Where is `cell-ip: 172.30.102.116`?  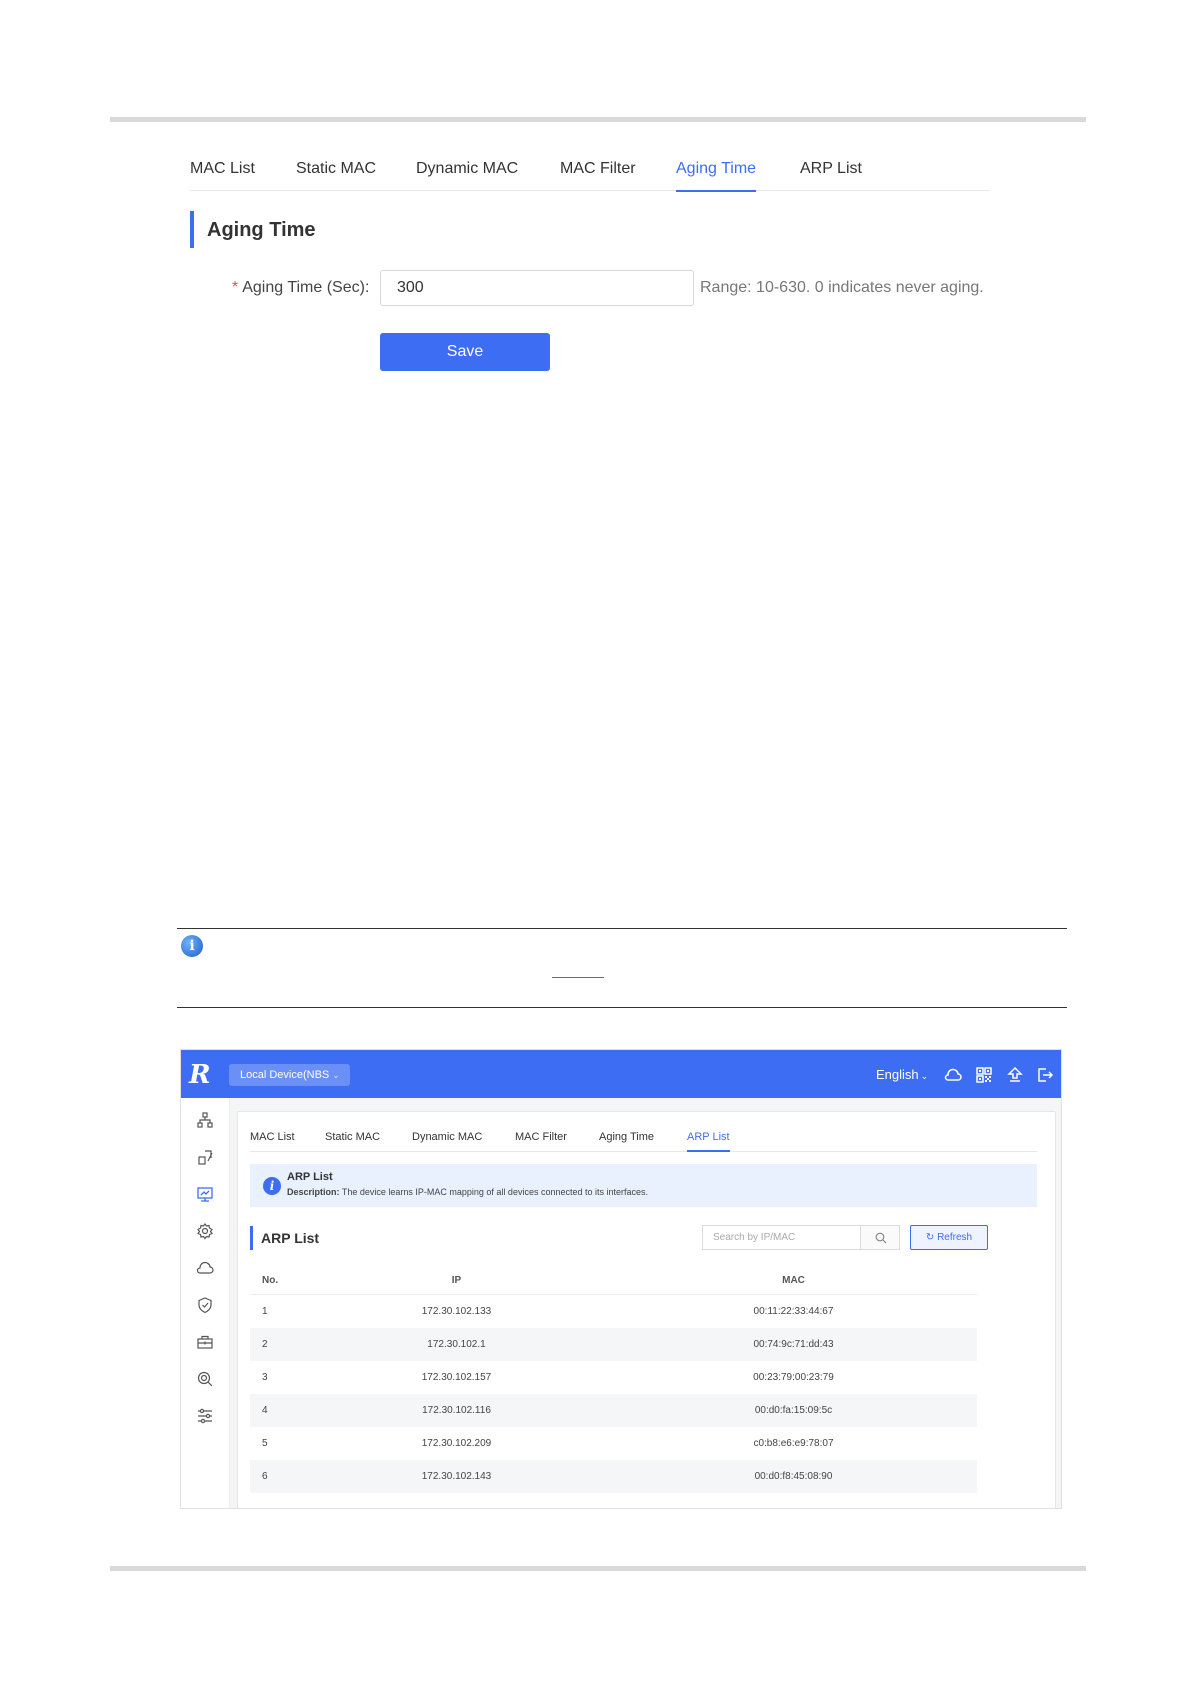
cell-ip: 172.30.102.116 is located at coordinates (456, 1410).